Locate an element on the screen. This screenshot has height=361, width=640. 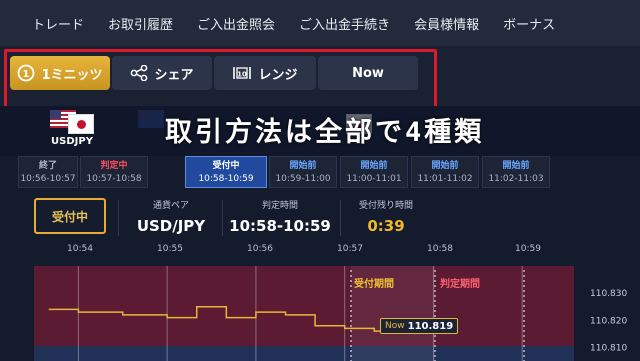
highlight-box is located at coordinates (220, 79).